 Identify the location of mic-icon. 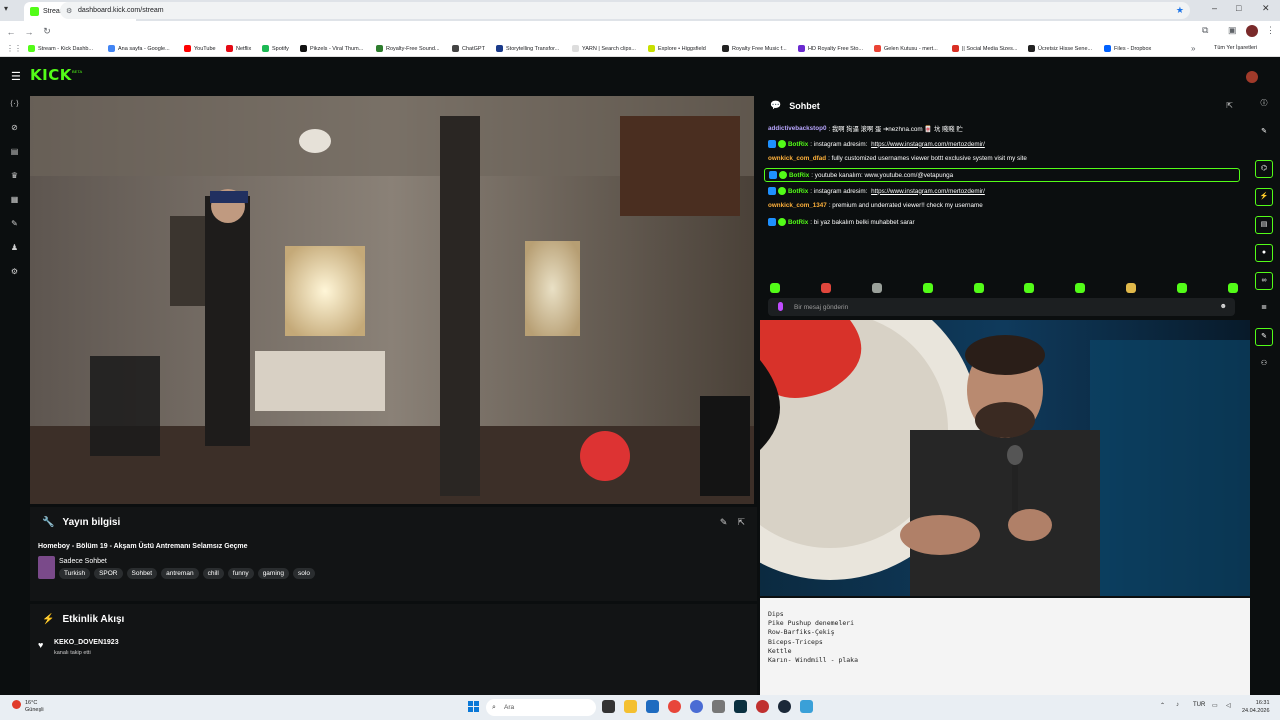
(780, 306).